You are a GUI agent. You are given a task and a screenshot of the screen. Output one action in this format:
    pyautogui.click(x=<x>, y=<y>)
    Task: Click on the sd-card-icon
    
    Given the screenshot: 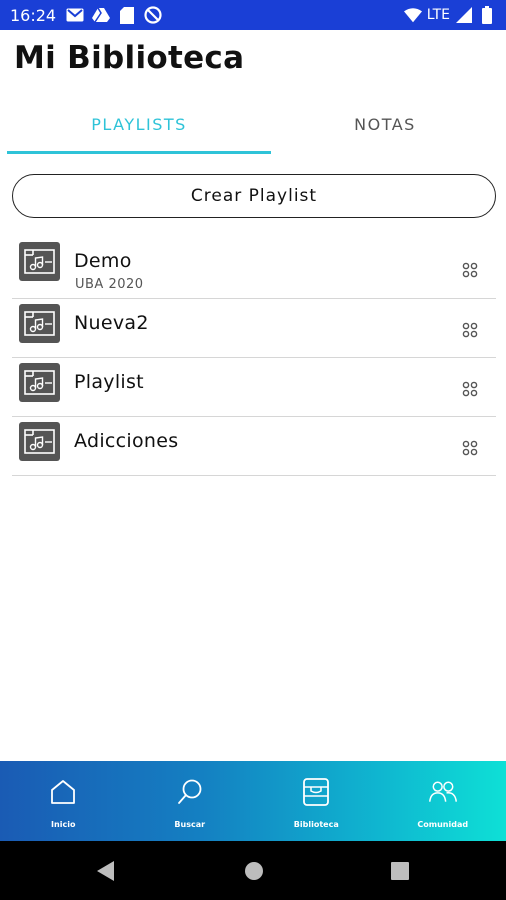 What is the action you would take?
    pyautogui.click(x=127, y=15)
    